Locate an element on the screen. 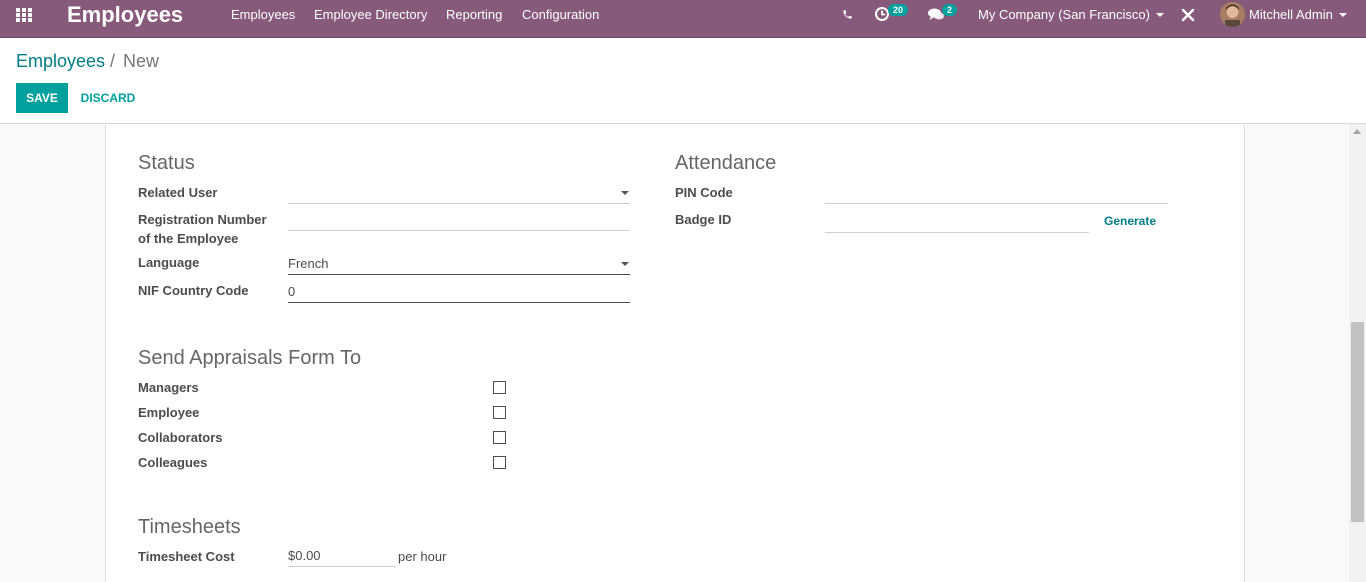  menu-employee-directory: Employee Directory is located at coordinates (370, 15).